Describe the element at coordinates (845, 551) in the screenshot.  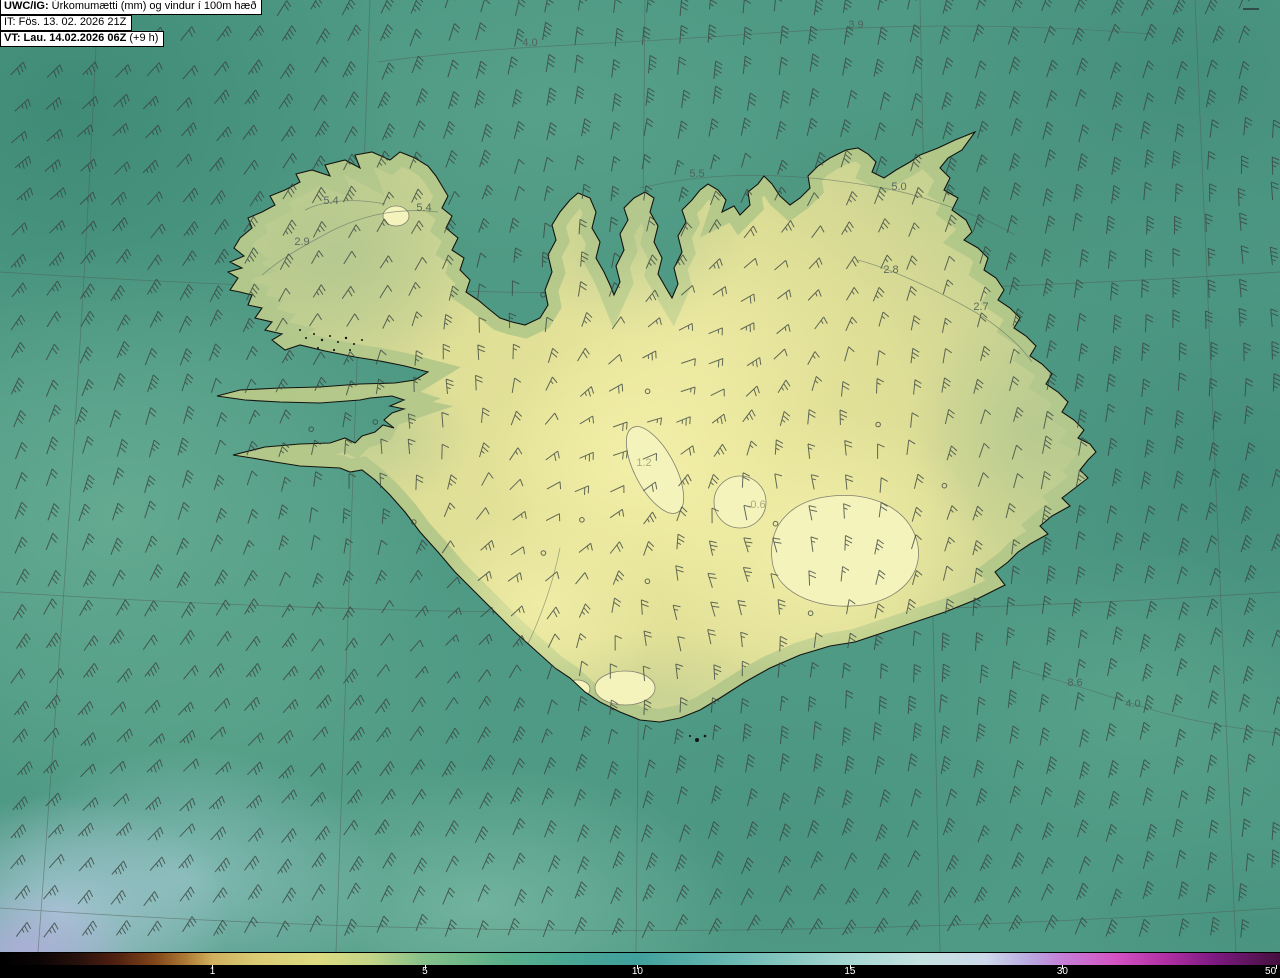
I see `glacier-vatnajokull` at that location.